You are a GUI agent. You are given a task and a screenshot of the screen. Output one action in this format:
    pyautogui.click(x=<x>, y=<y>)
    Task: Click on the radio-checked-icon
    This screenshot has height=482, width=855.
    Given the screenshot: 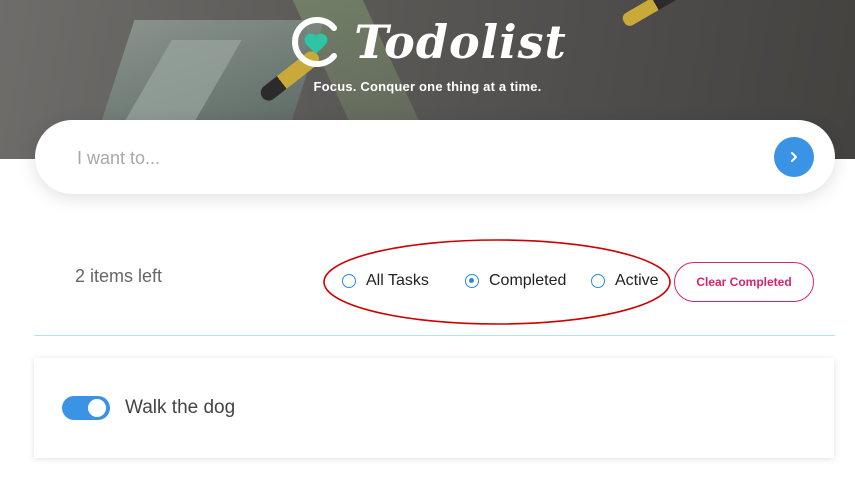 What is the action you would take?
    pyautogui.click(x=472, y=281)
    